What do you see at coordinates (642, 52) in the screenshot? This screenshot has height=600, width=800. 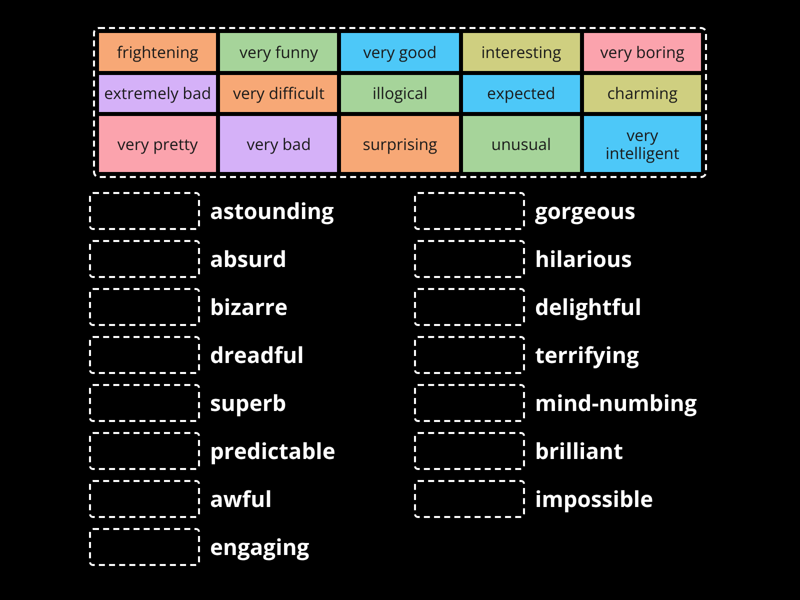 I see `word-tile: very boring` at bounding box center [642, 52].